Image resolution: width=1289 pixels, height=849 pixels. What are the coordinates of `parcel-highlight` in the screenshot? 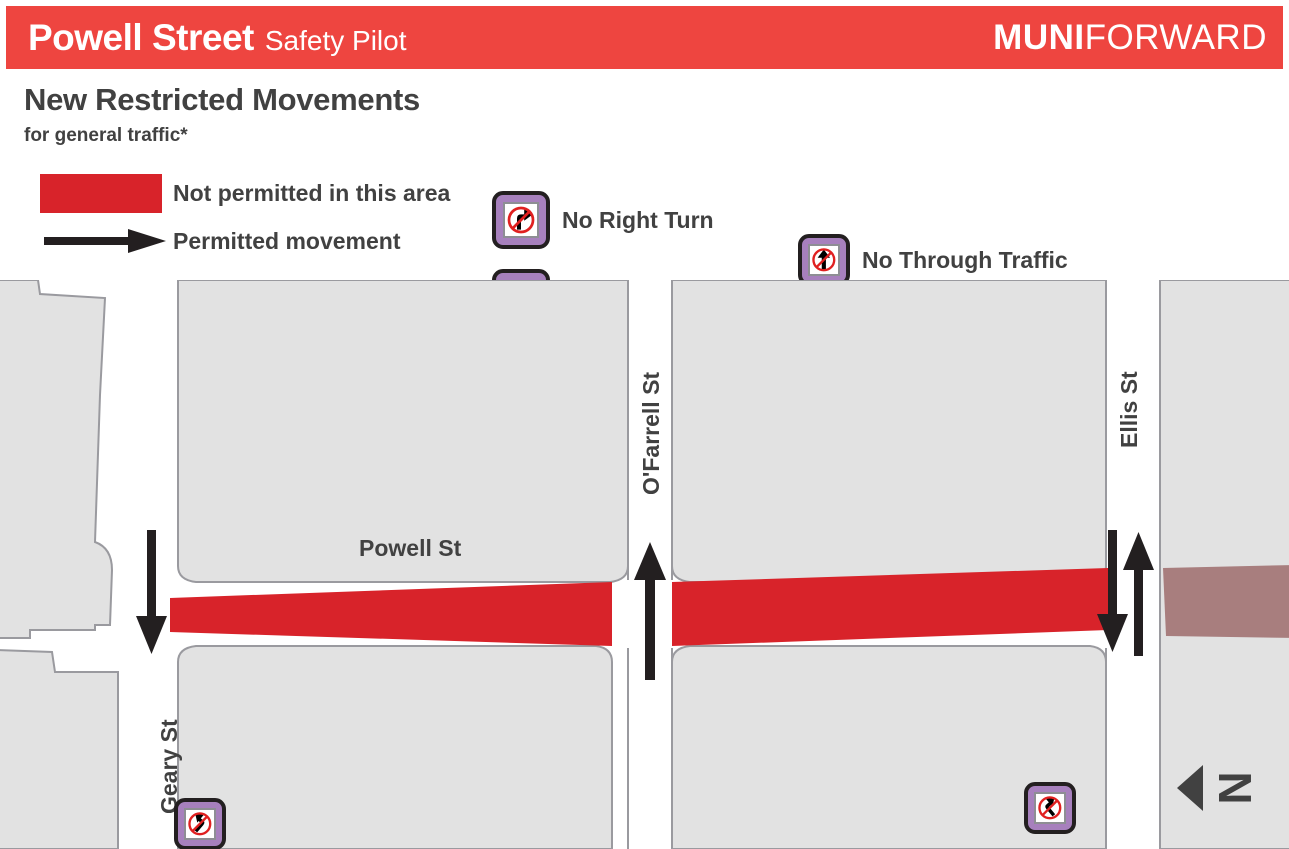 It's located at (1226, 601).